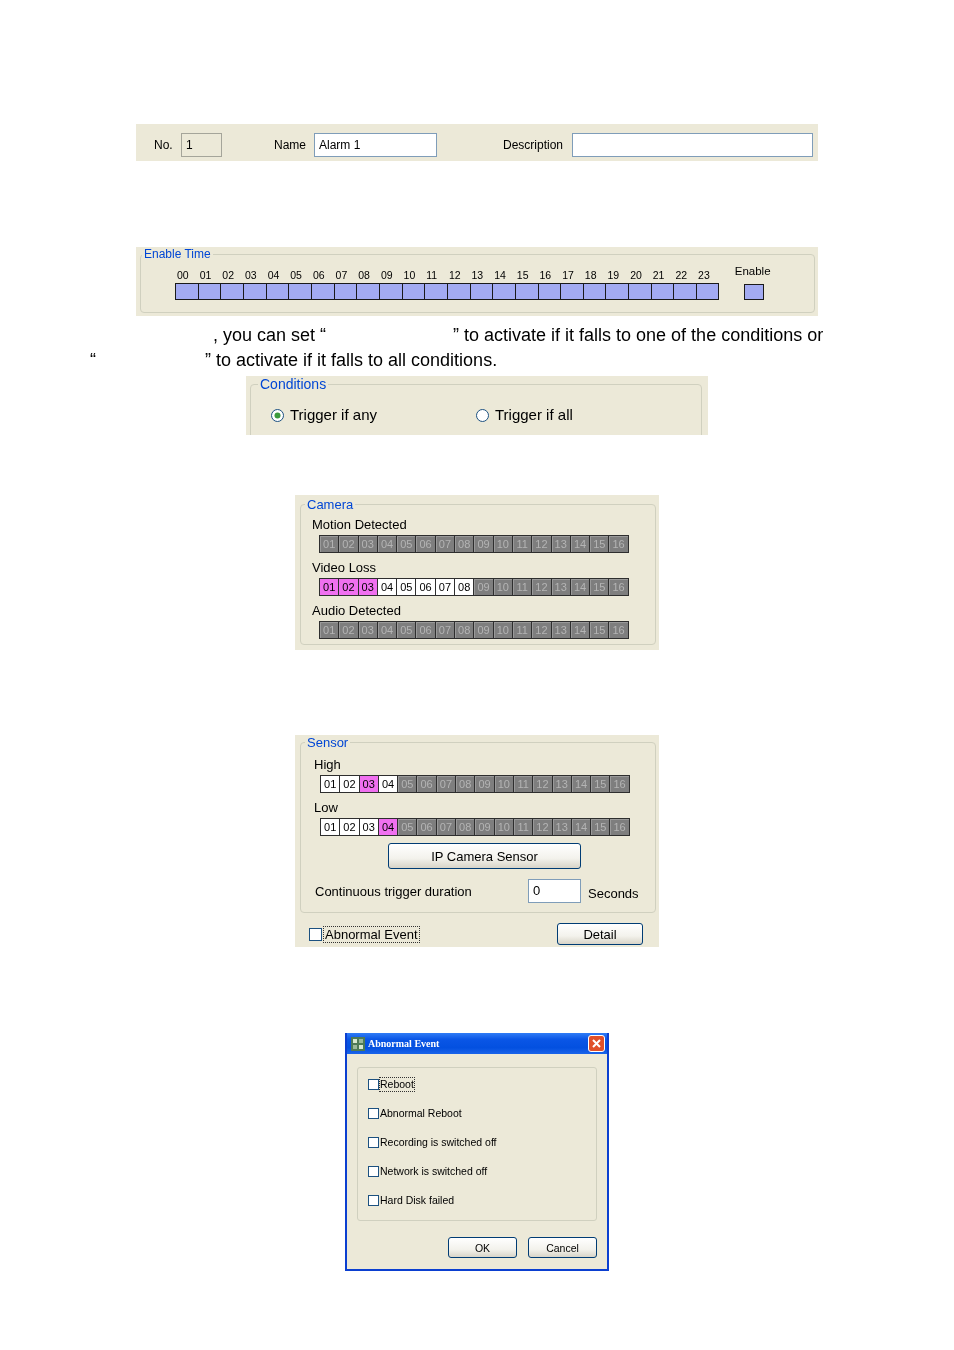 The width and height of the screenshot is (954, 1350). I want to click on hour-label: 13, so click(477, 275).